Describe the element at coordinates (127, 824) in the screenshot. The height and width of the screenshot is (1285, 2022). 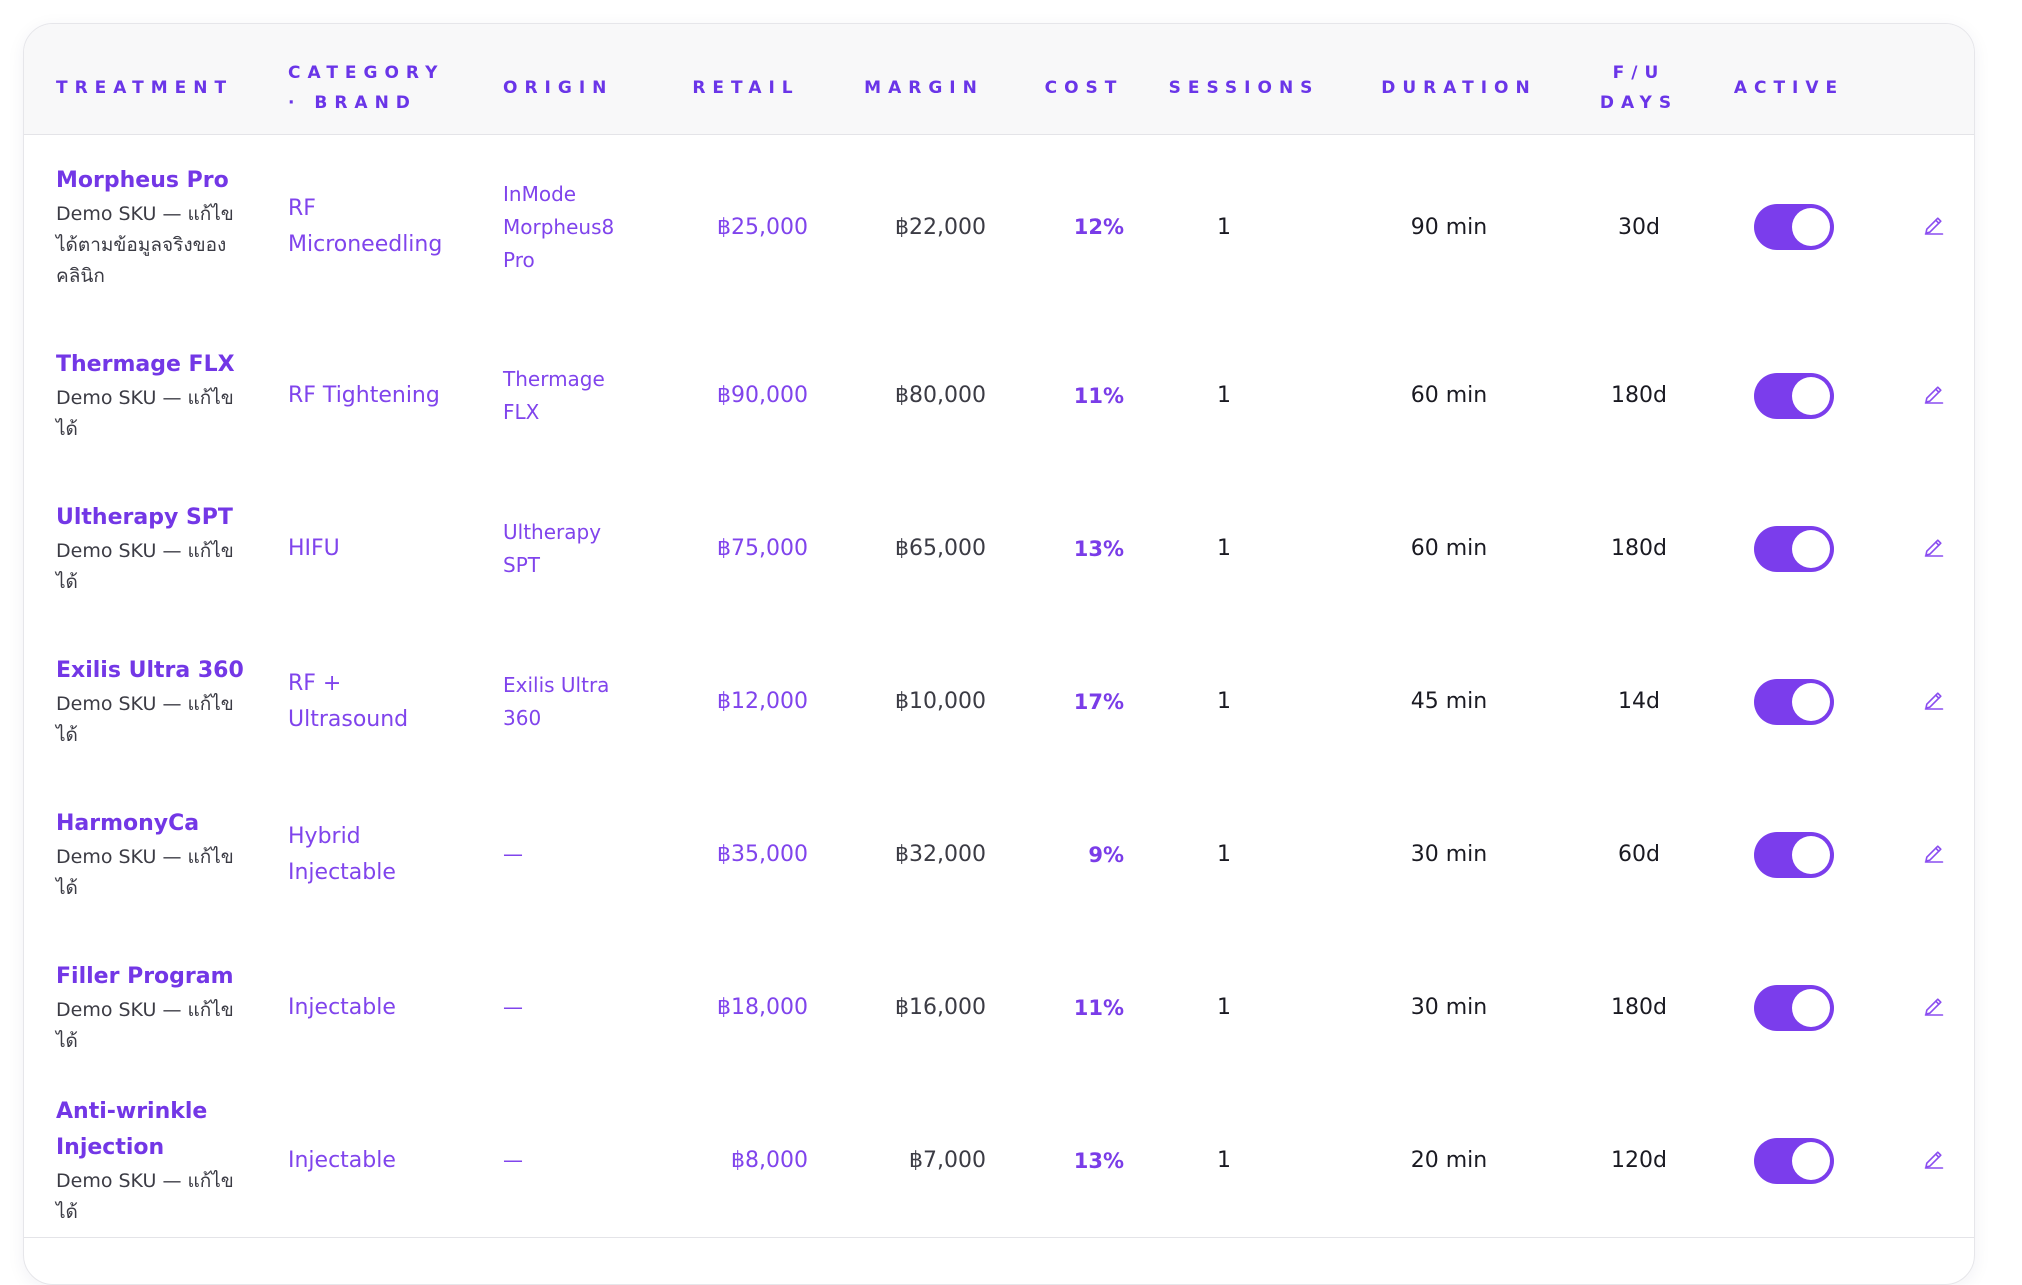
I see `treatment-name: HarmonyCa` at that location.